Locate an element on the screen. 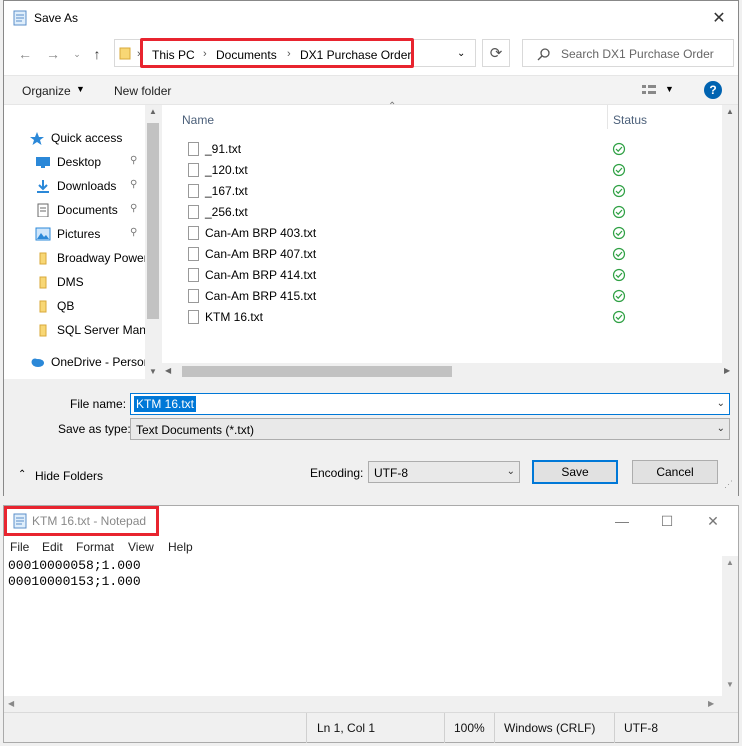 The image size is (742, 746). forward-arrow-icon: → is located at coordinates (53, 54).